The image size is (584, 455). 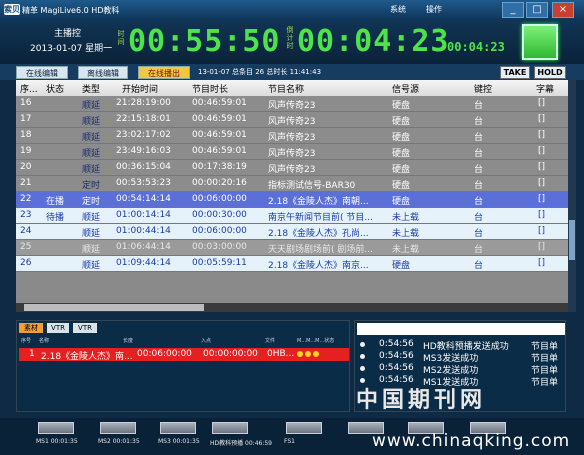 What do you see at coordinates (121, 34) in the screenshot?
I see `time-label-char: 时` at bounding box center [121, 34].